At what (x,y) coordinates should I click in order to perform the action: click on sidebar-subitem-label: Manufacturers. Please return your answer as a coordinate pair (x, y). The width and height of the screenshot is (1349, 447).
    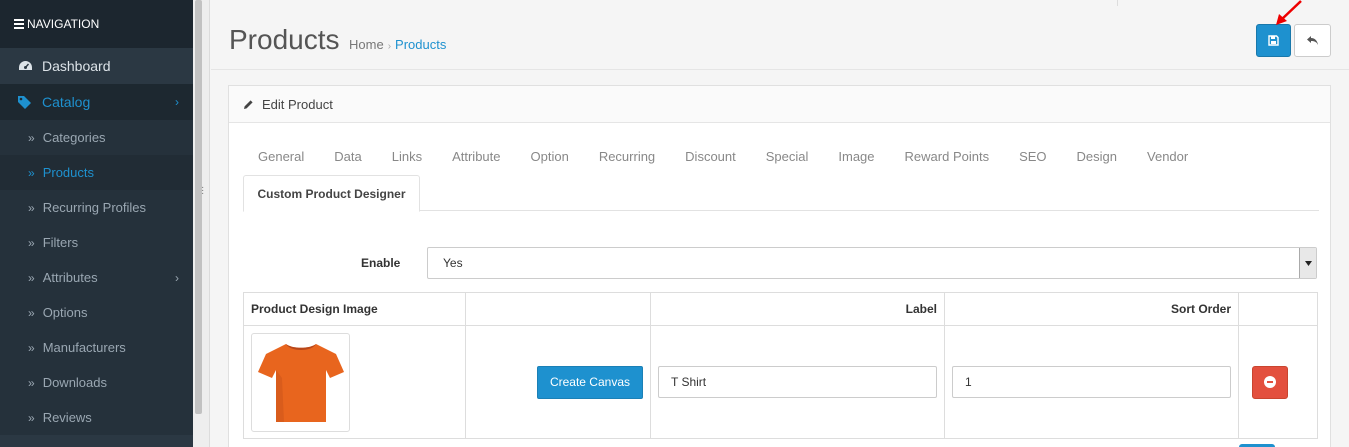
    Looking at the image, I should click on (84, 347).